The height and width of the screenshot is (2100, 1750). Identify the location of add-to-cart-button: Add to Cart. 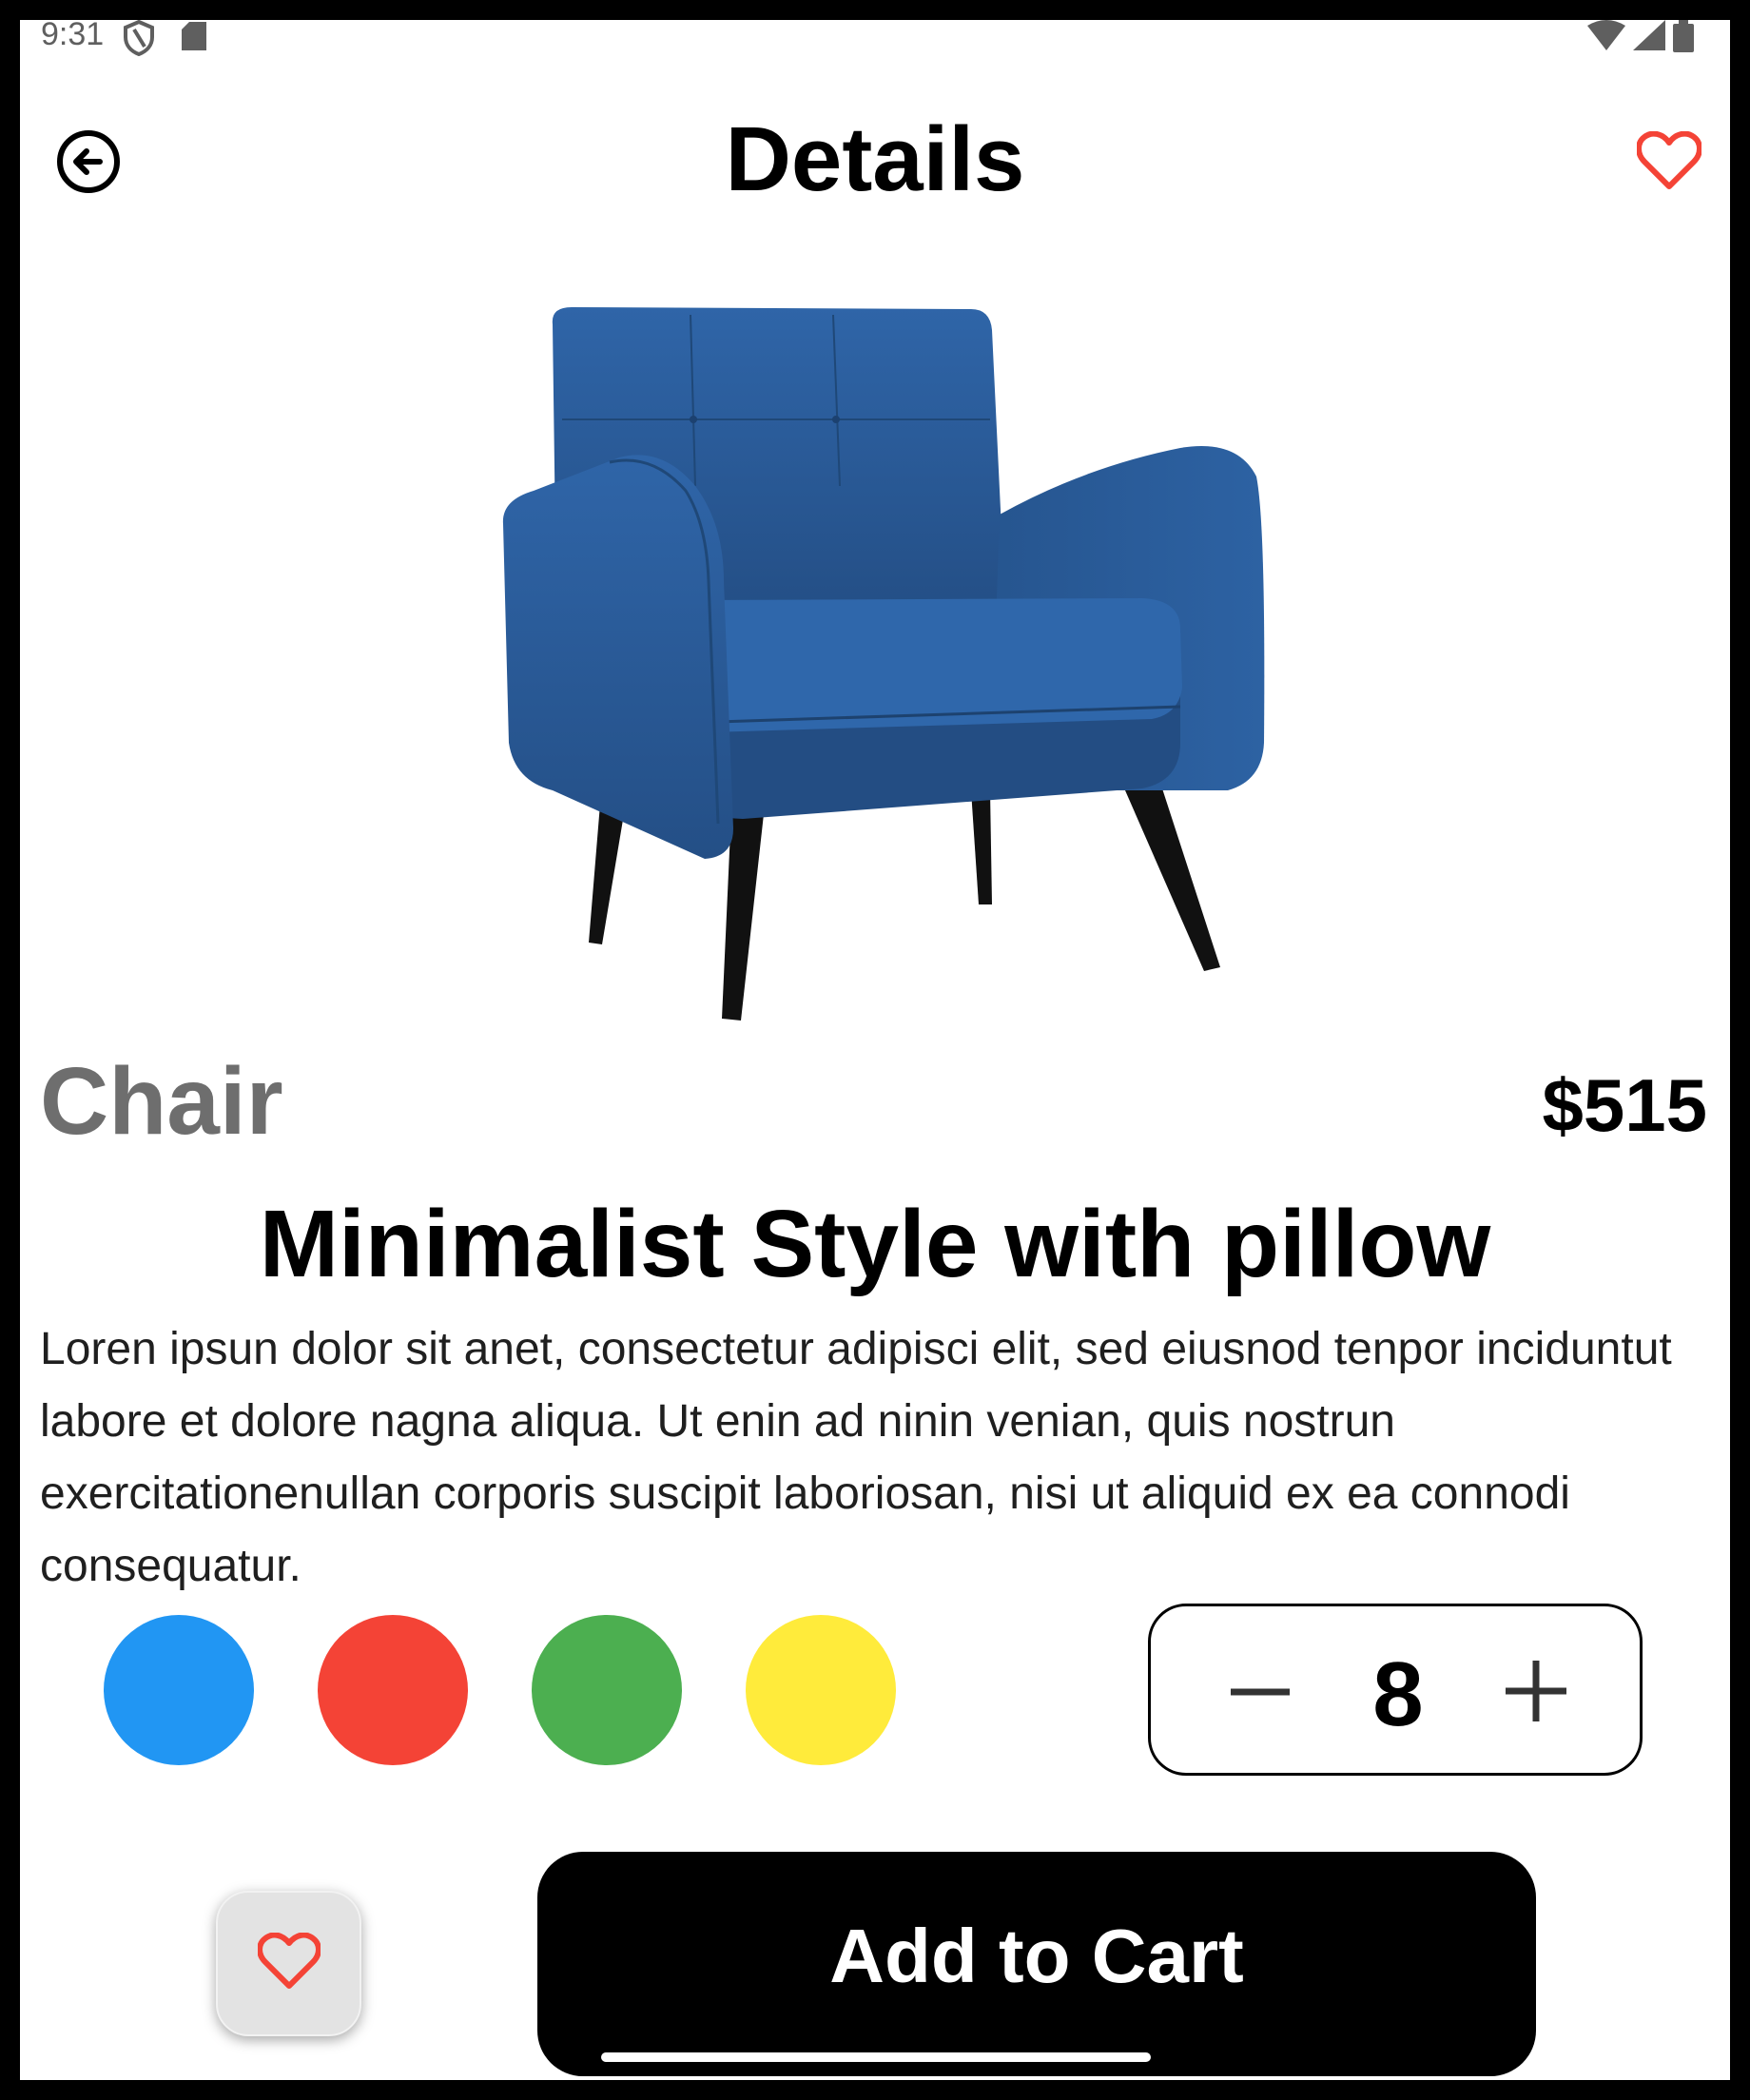
(1036, 1964).